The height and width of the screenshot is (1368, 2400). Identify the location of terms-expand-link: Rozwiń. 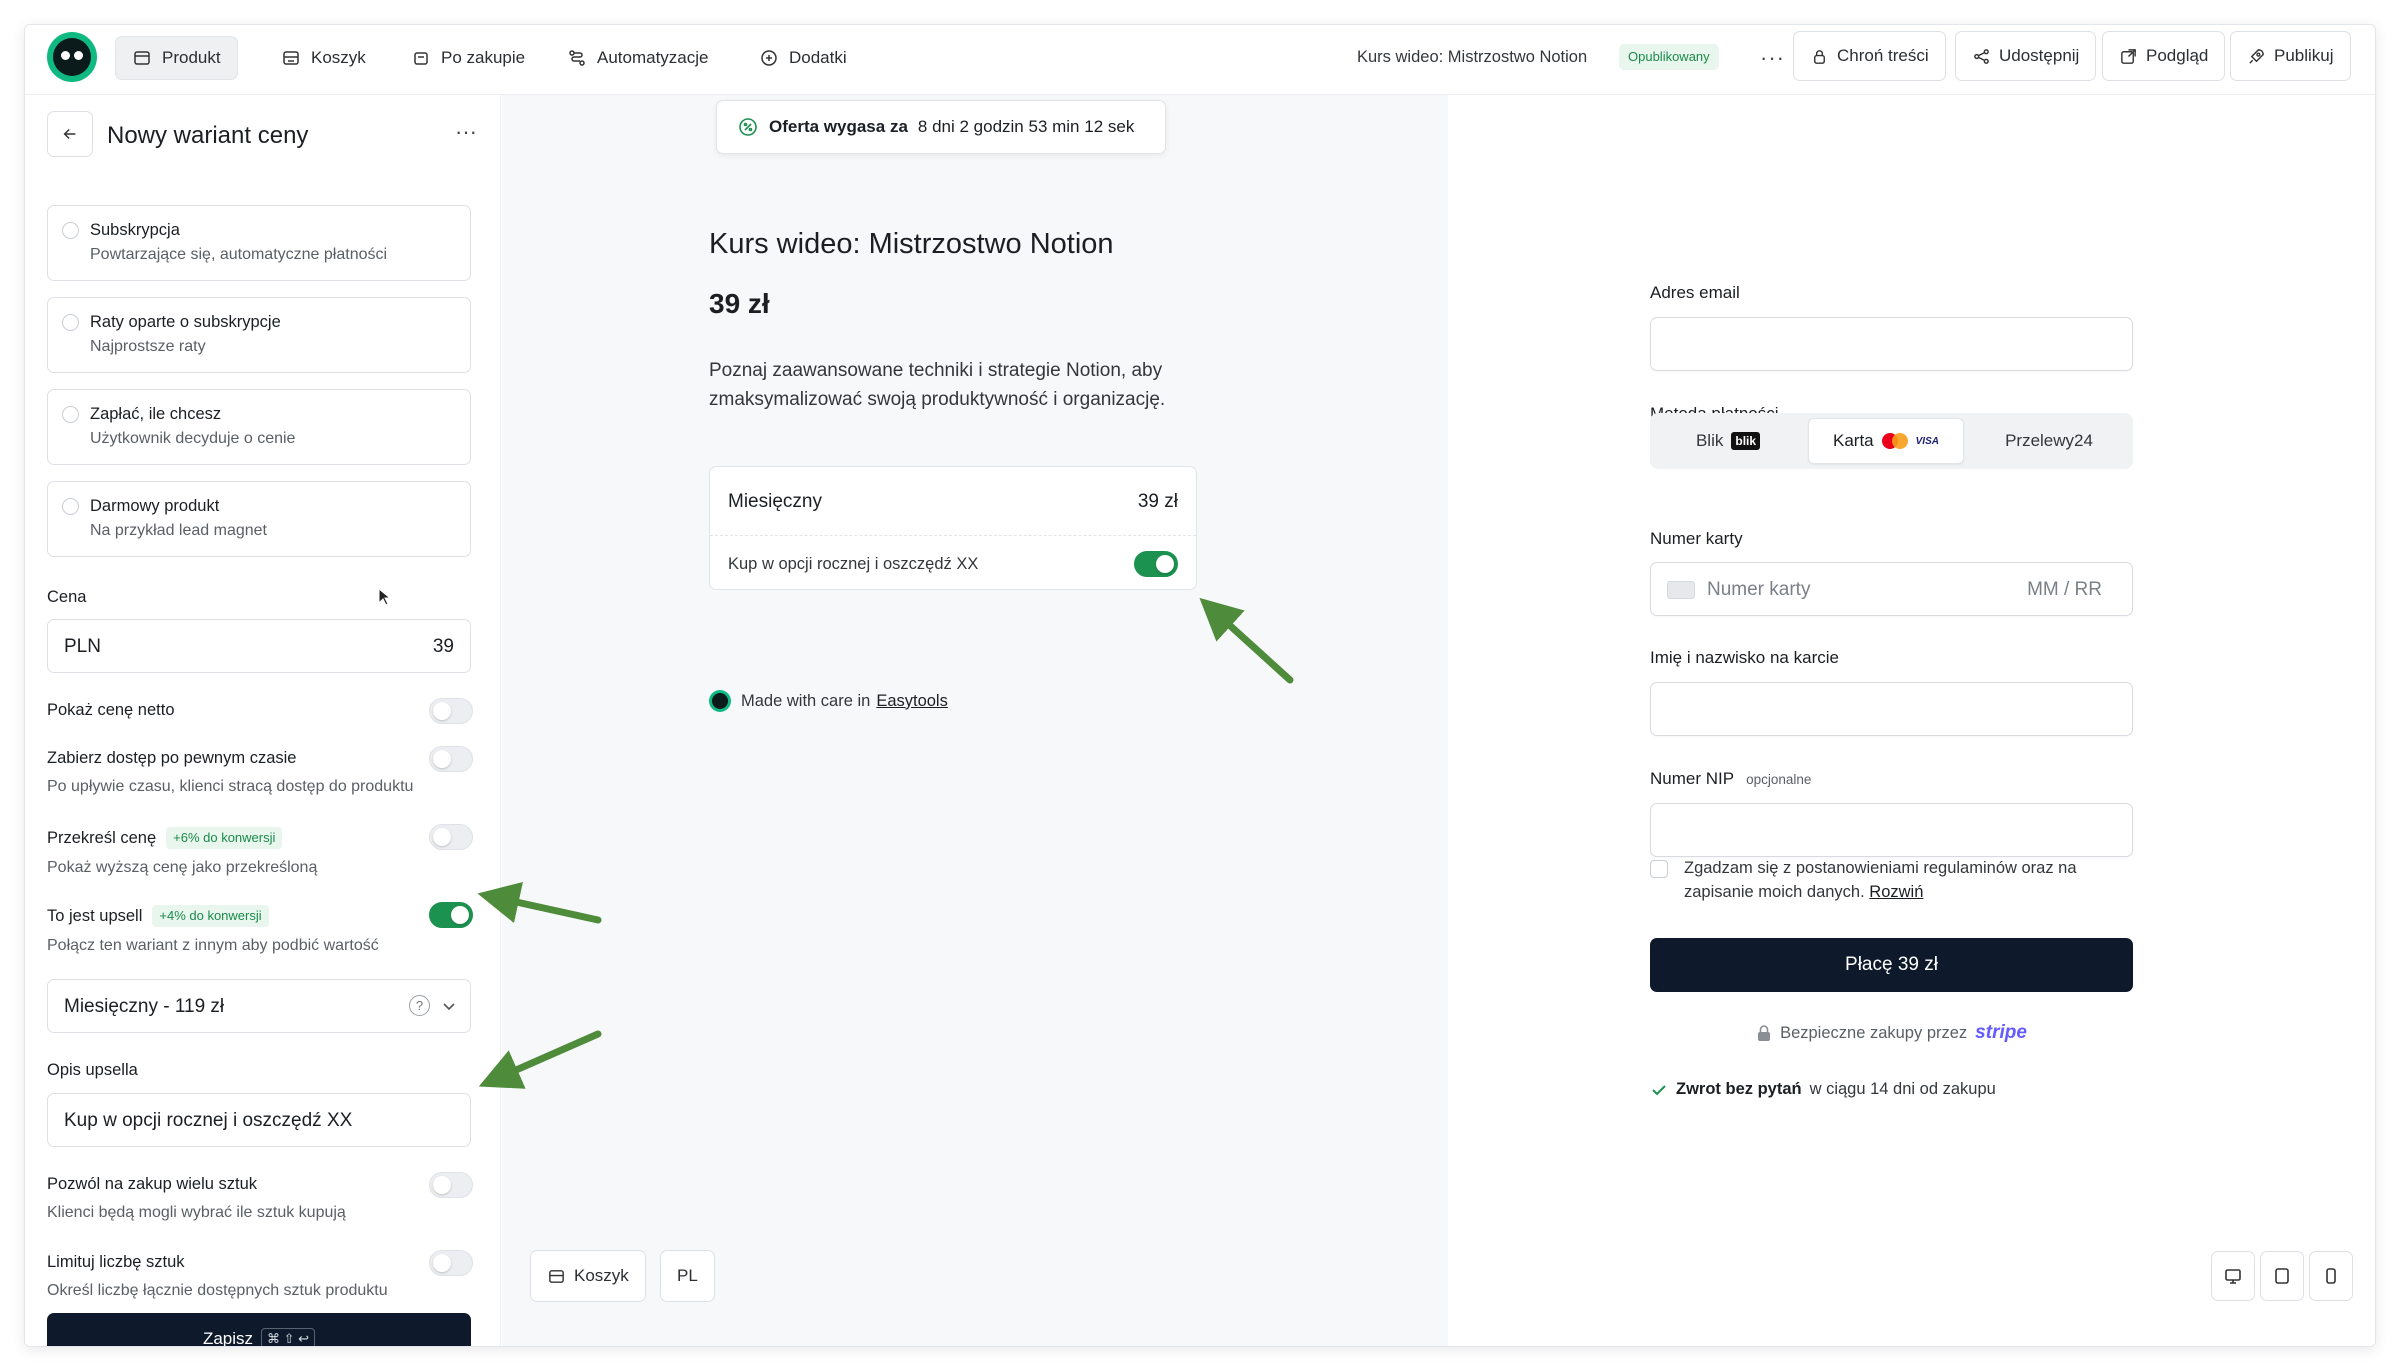
(1896, 892).